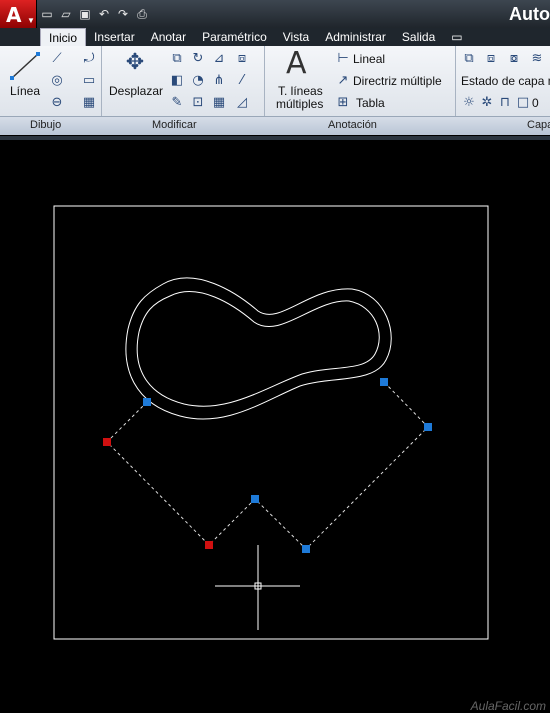 The height and width of the screenshot is (713, 550). I want to click on color-swatch-icon: □, so click(523, 103).